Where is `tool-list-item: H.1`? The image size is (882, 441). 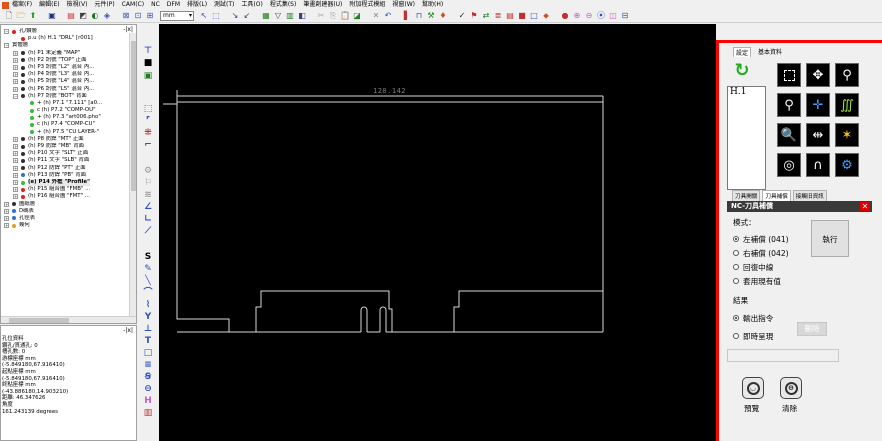
tool-list-item: H.1 is located at coordinates (746, 92).